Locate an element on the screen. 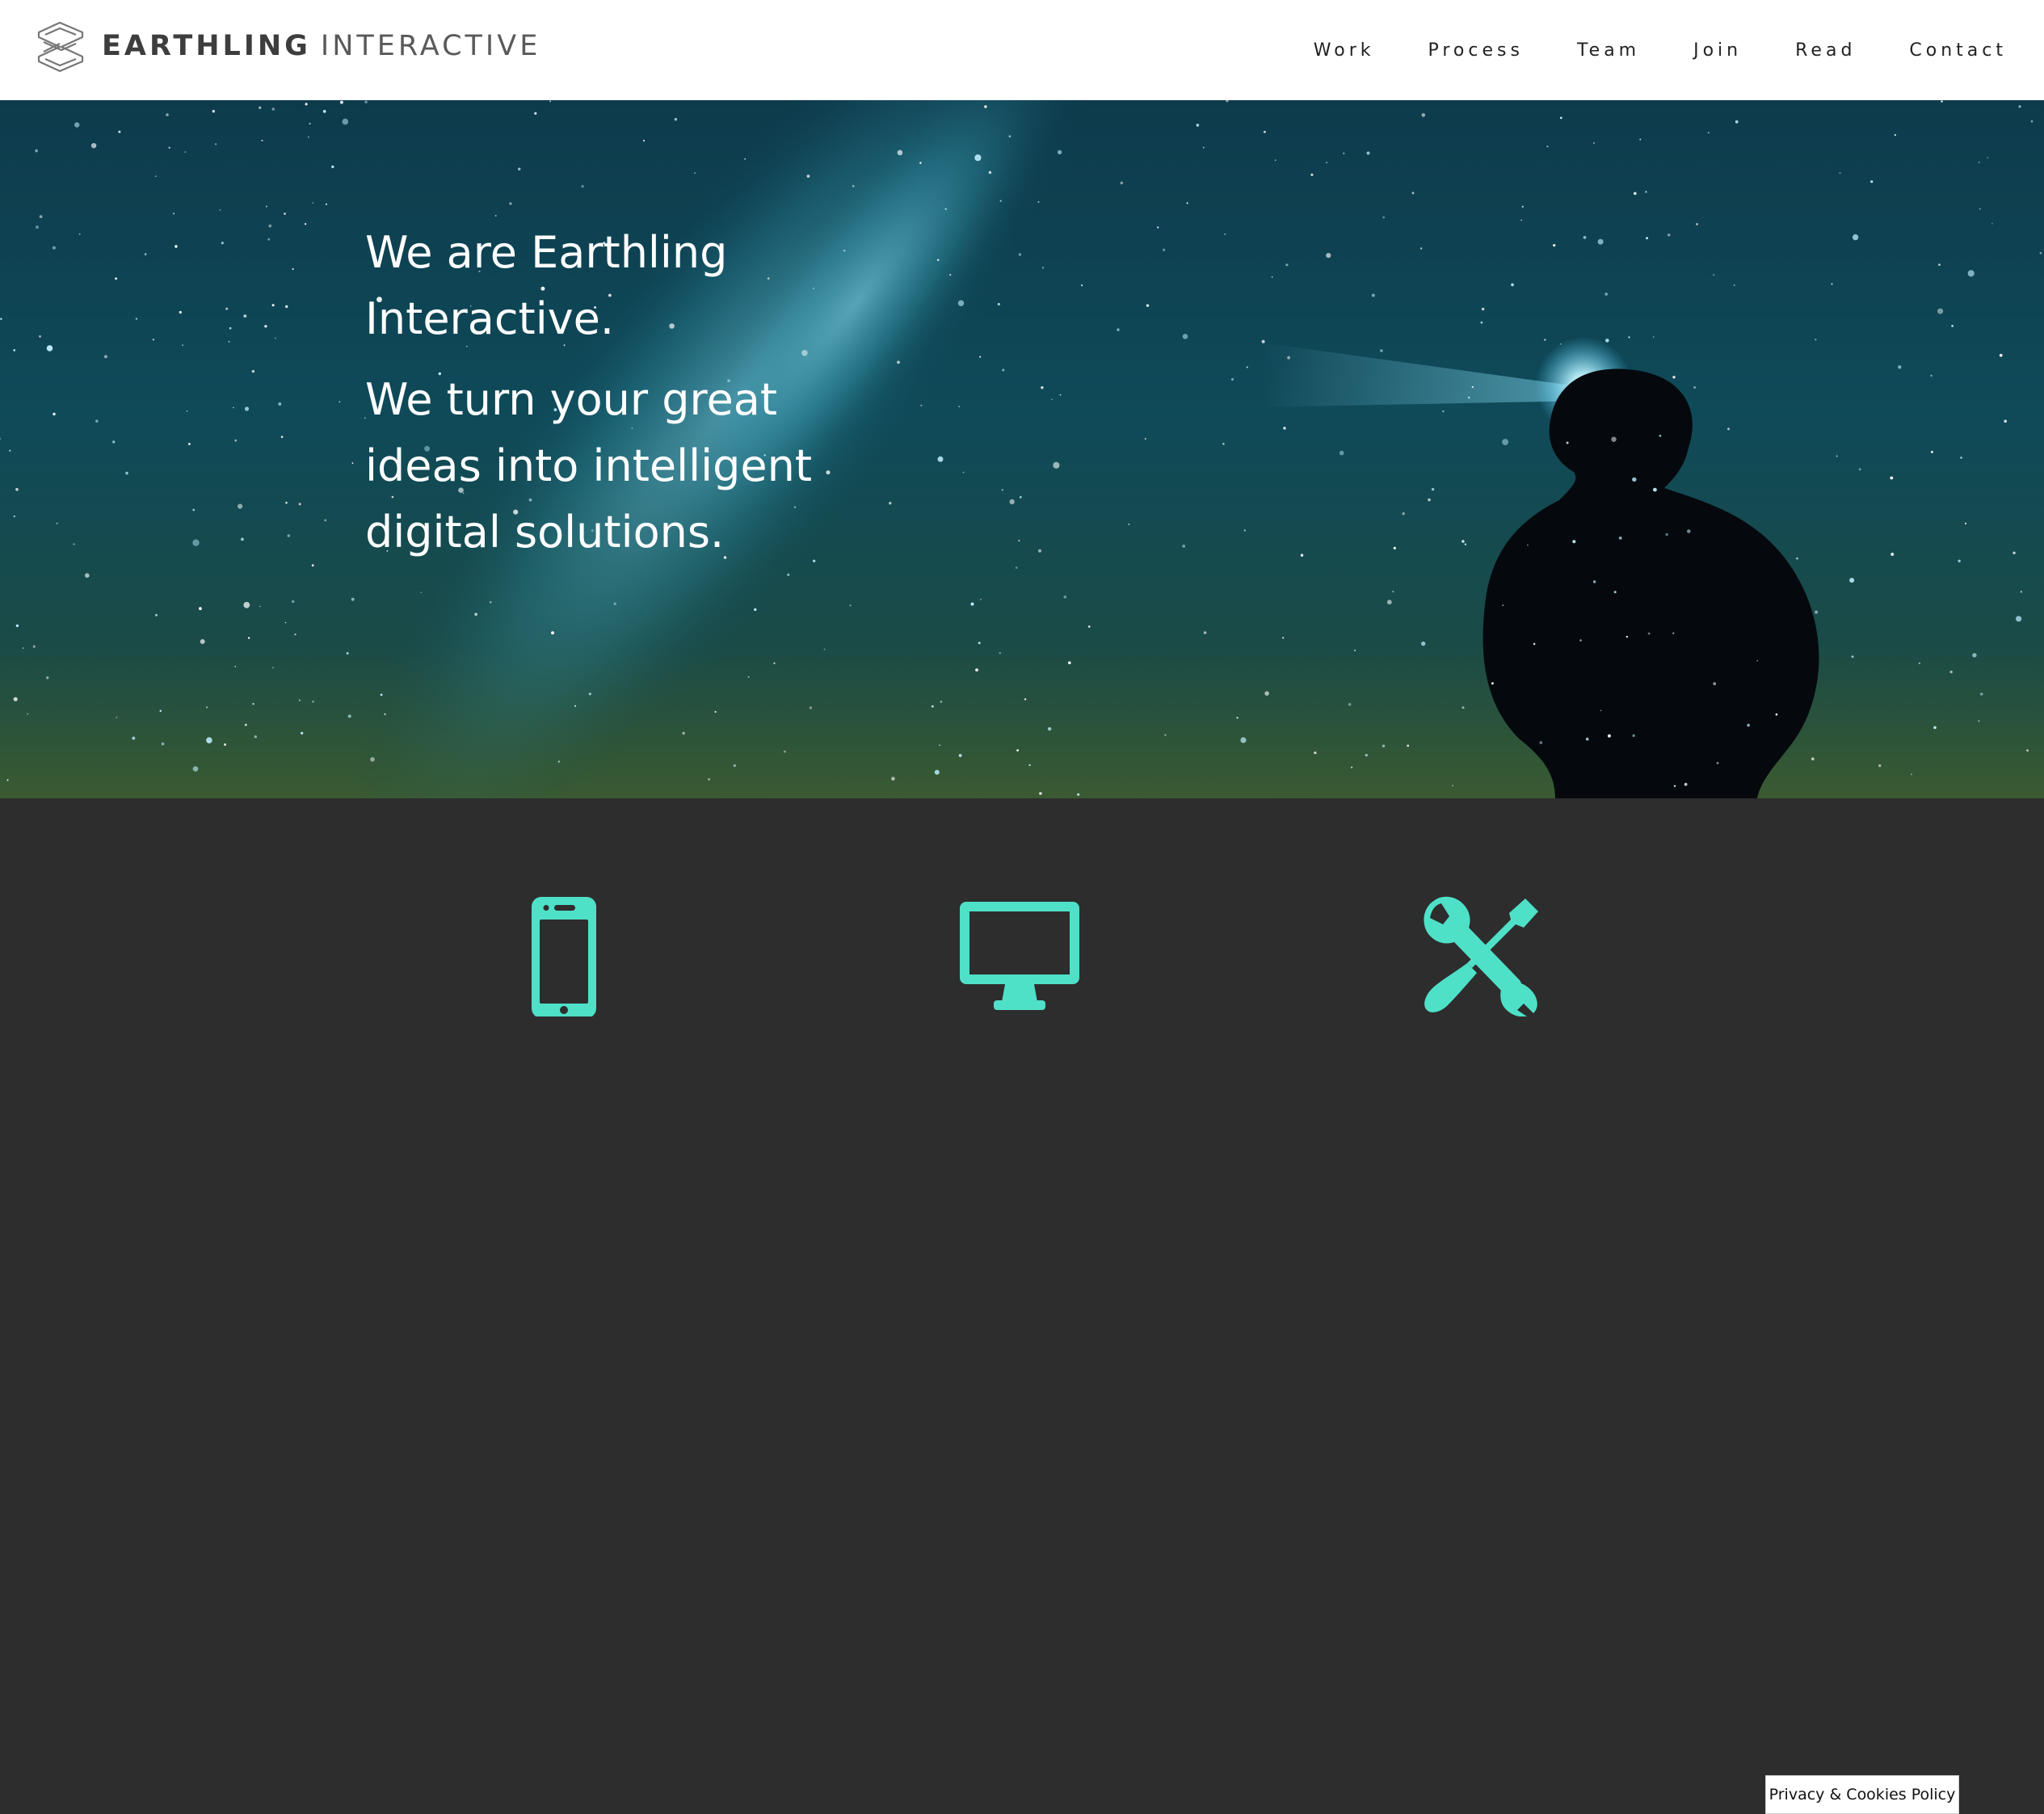  nav-item-team: Team is located at coordinates (1608, 50).